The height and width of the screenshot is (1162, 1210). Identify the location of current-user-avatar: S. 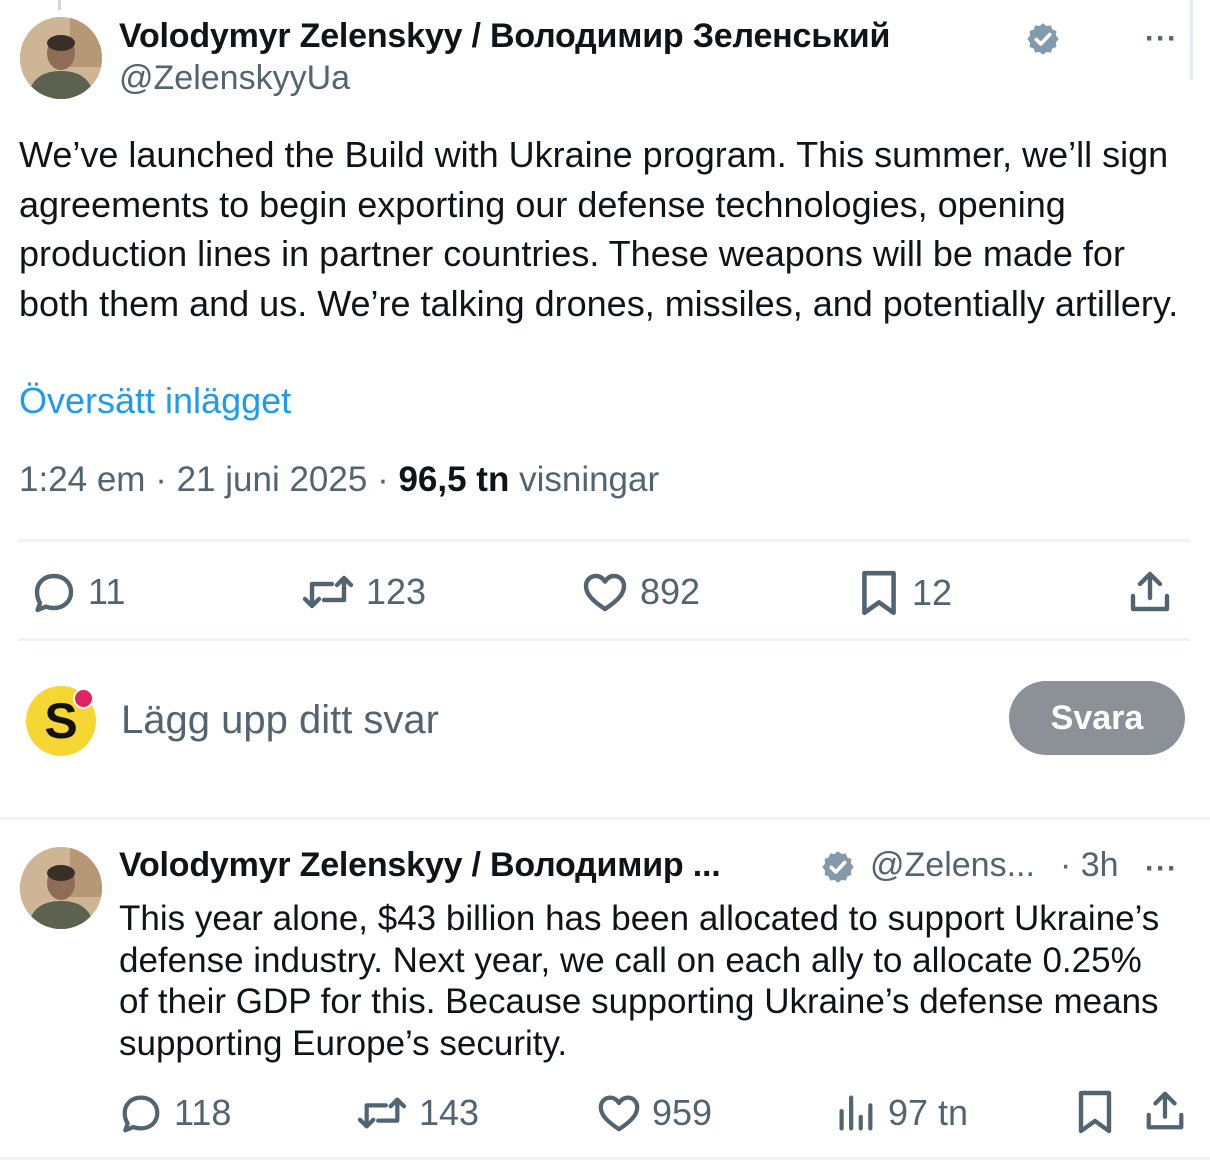
(61, 721).